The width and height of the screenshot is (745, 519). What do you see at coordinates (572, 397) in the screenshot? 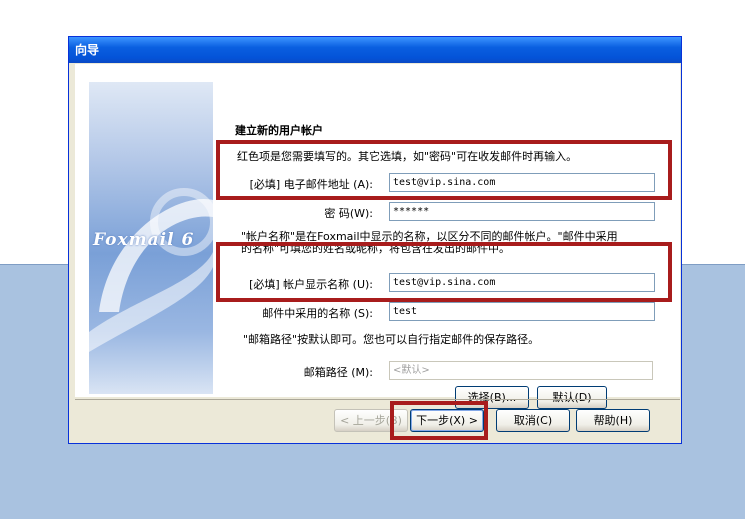
I see `default-path-button: 默认(D)` at bounding box center [572, 397].